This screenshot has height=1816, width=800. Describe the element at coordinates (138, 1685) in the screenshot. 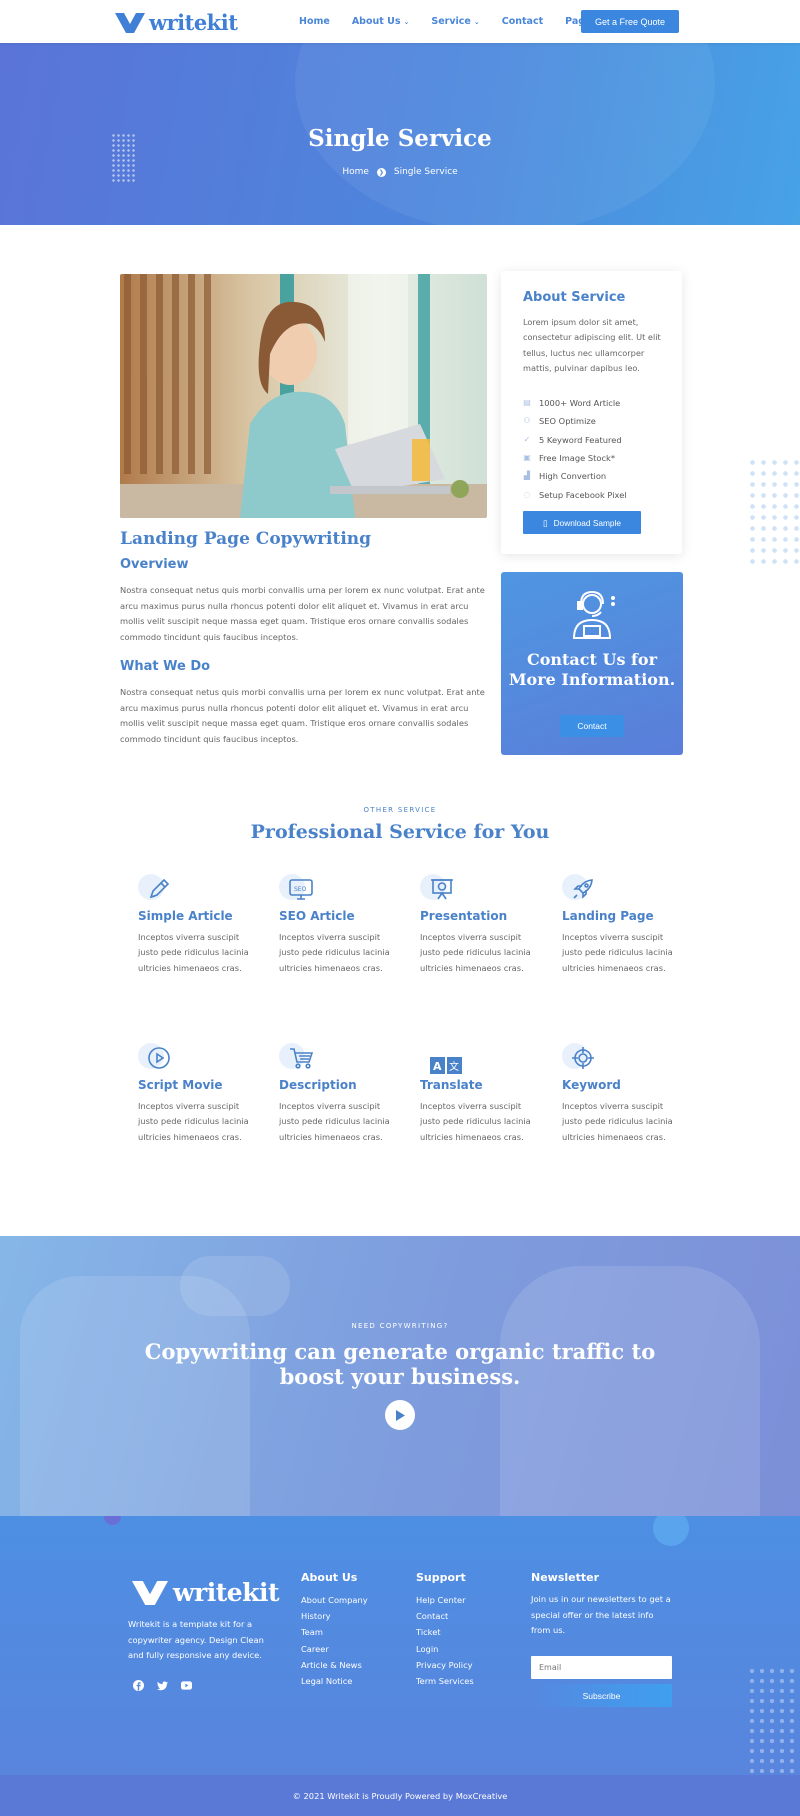

I see `facebook-icon` at that location.